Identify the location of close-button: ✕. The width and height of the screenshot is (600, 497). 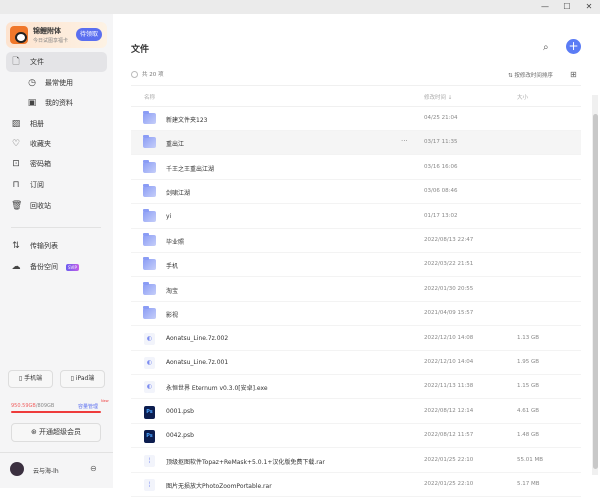
(589, 7).